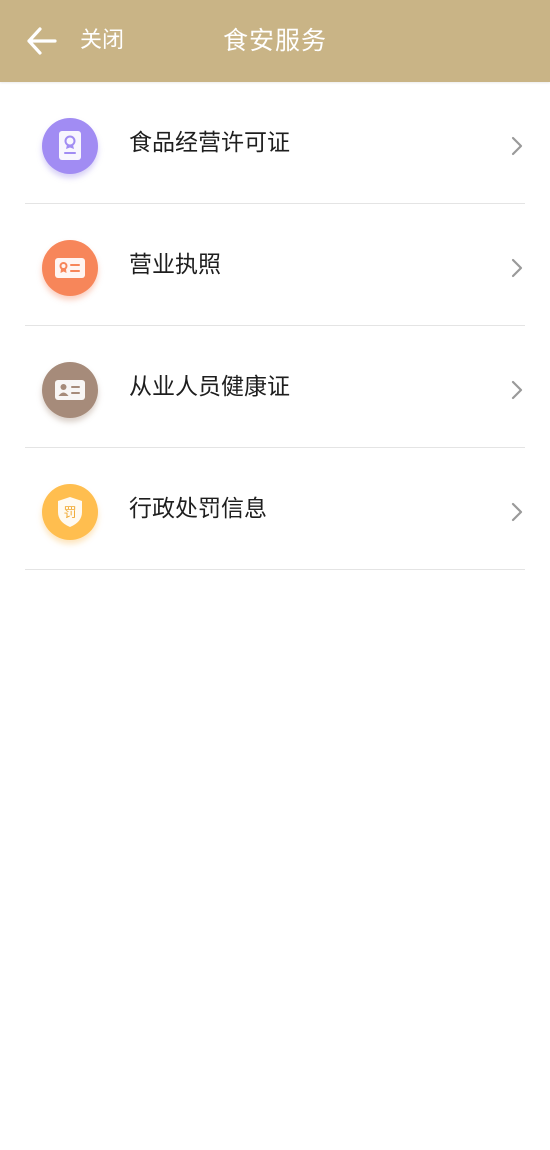 The height and width of the screenshot is (1150, 550). Describe the element at coordinates (198, 509) in the screenshot. I see `list-item-label: 行政处罚信息` at that location.